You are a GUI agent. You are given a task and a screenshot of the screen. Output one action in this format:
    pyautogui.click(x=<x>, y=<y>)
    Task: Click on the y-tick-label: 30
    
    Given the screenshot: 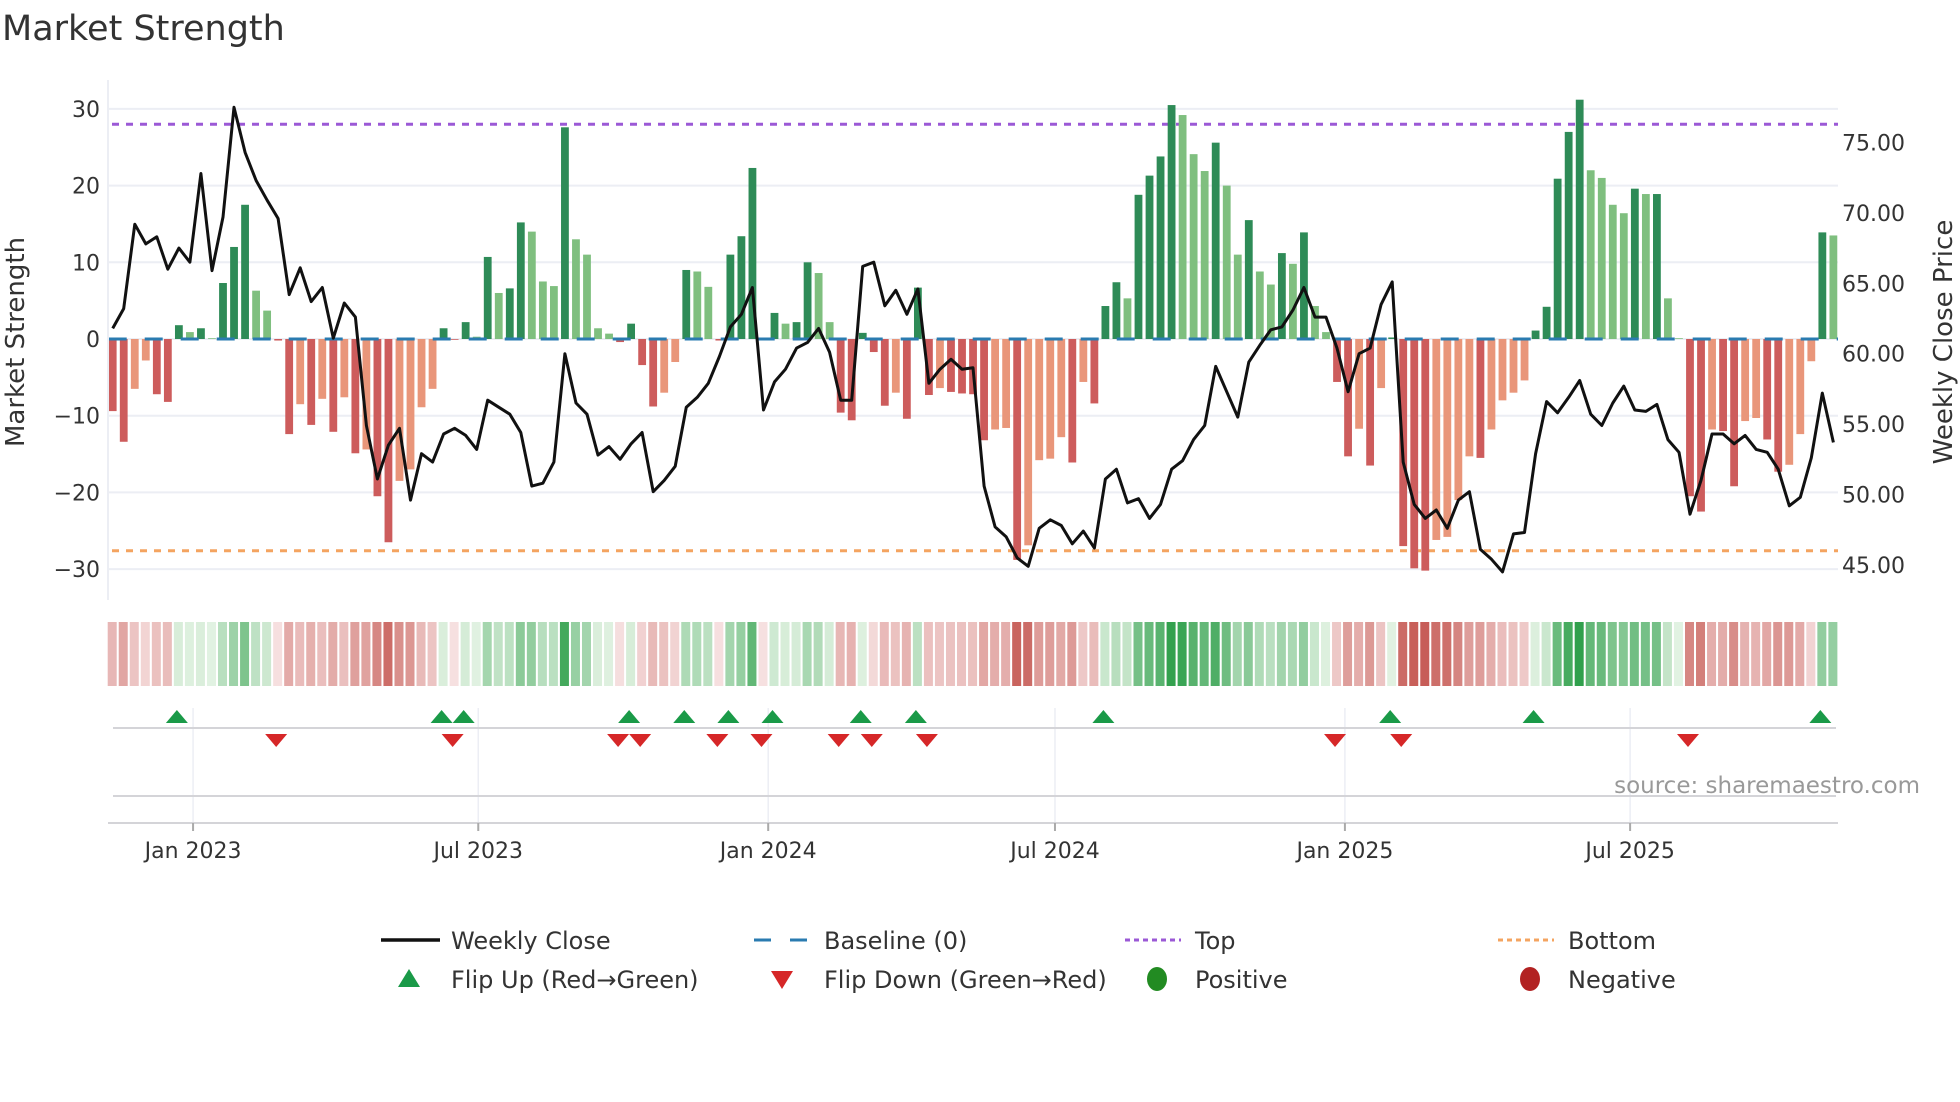 What is the action you would take?
    pyautogui.click(x=86, y=110)
    